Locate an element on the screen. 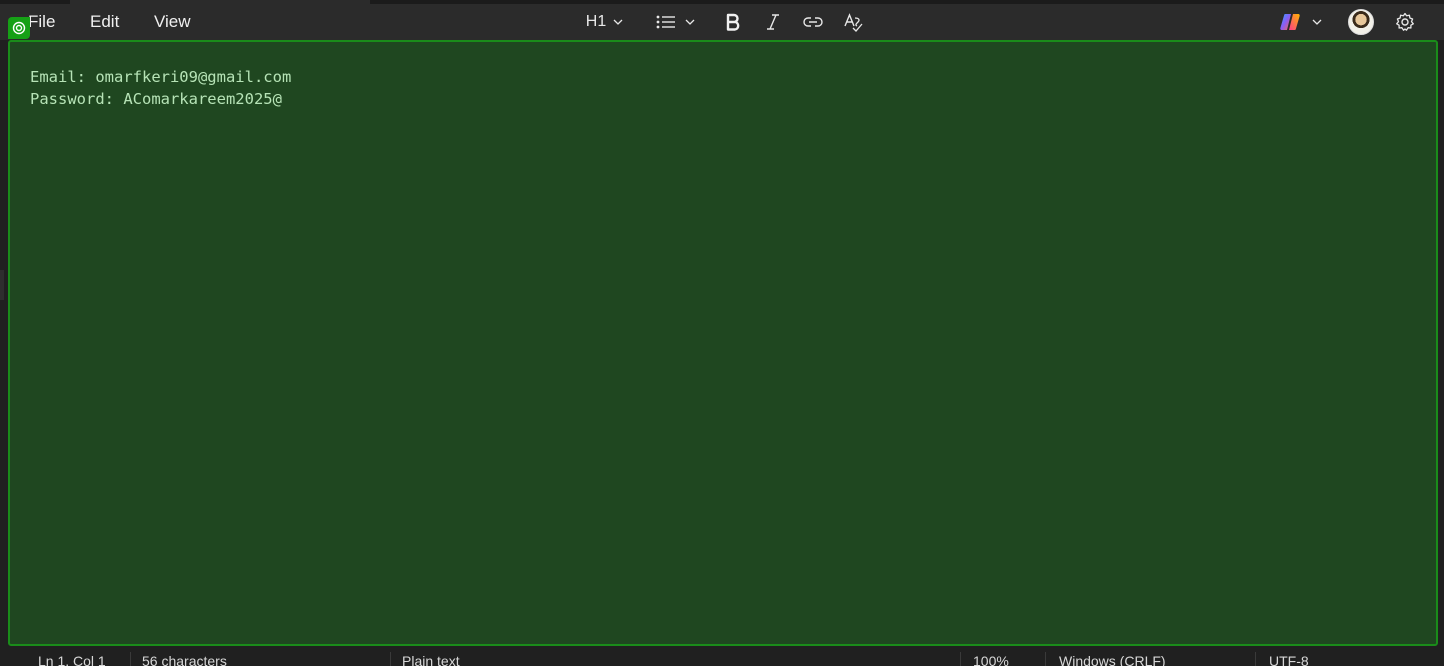 This screenshot has height=666, width=1444. bulleted-list-icon is located at coordinates (665, 22).